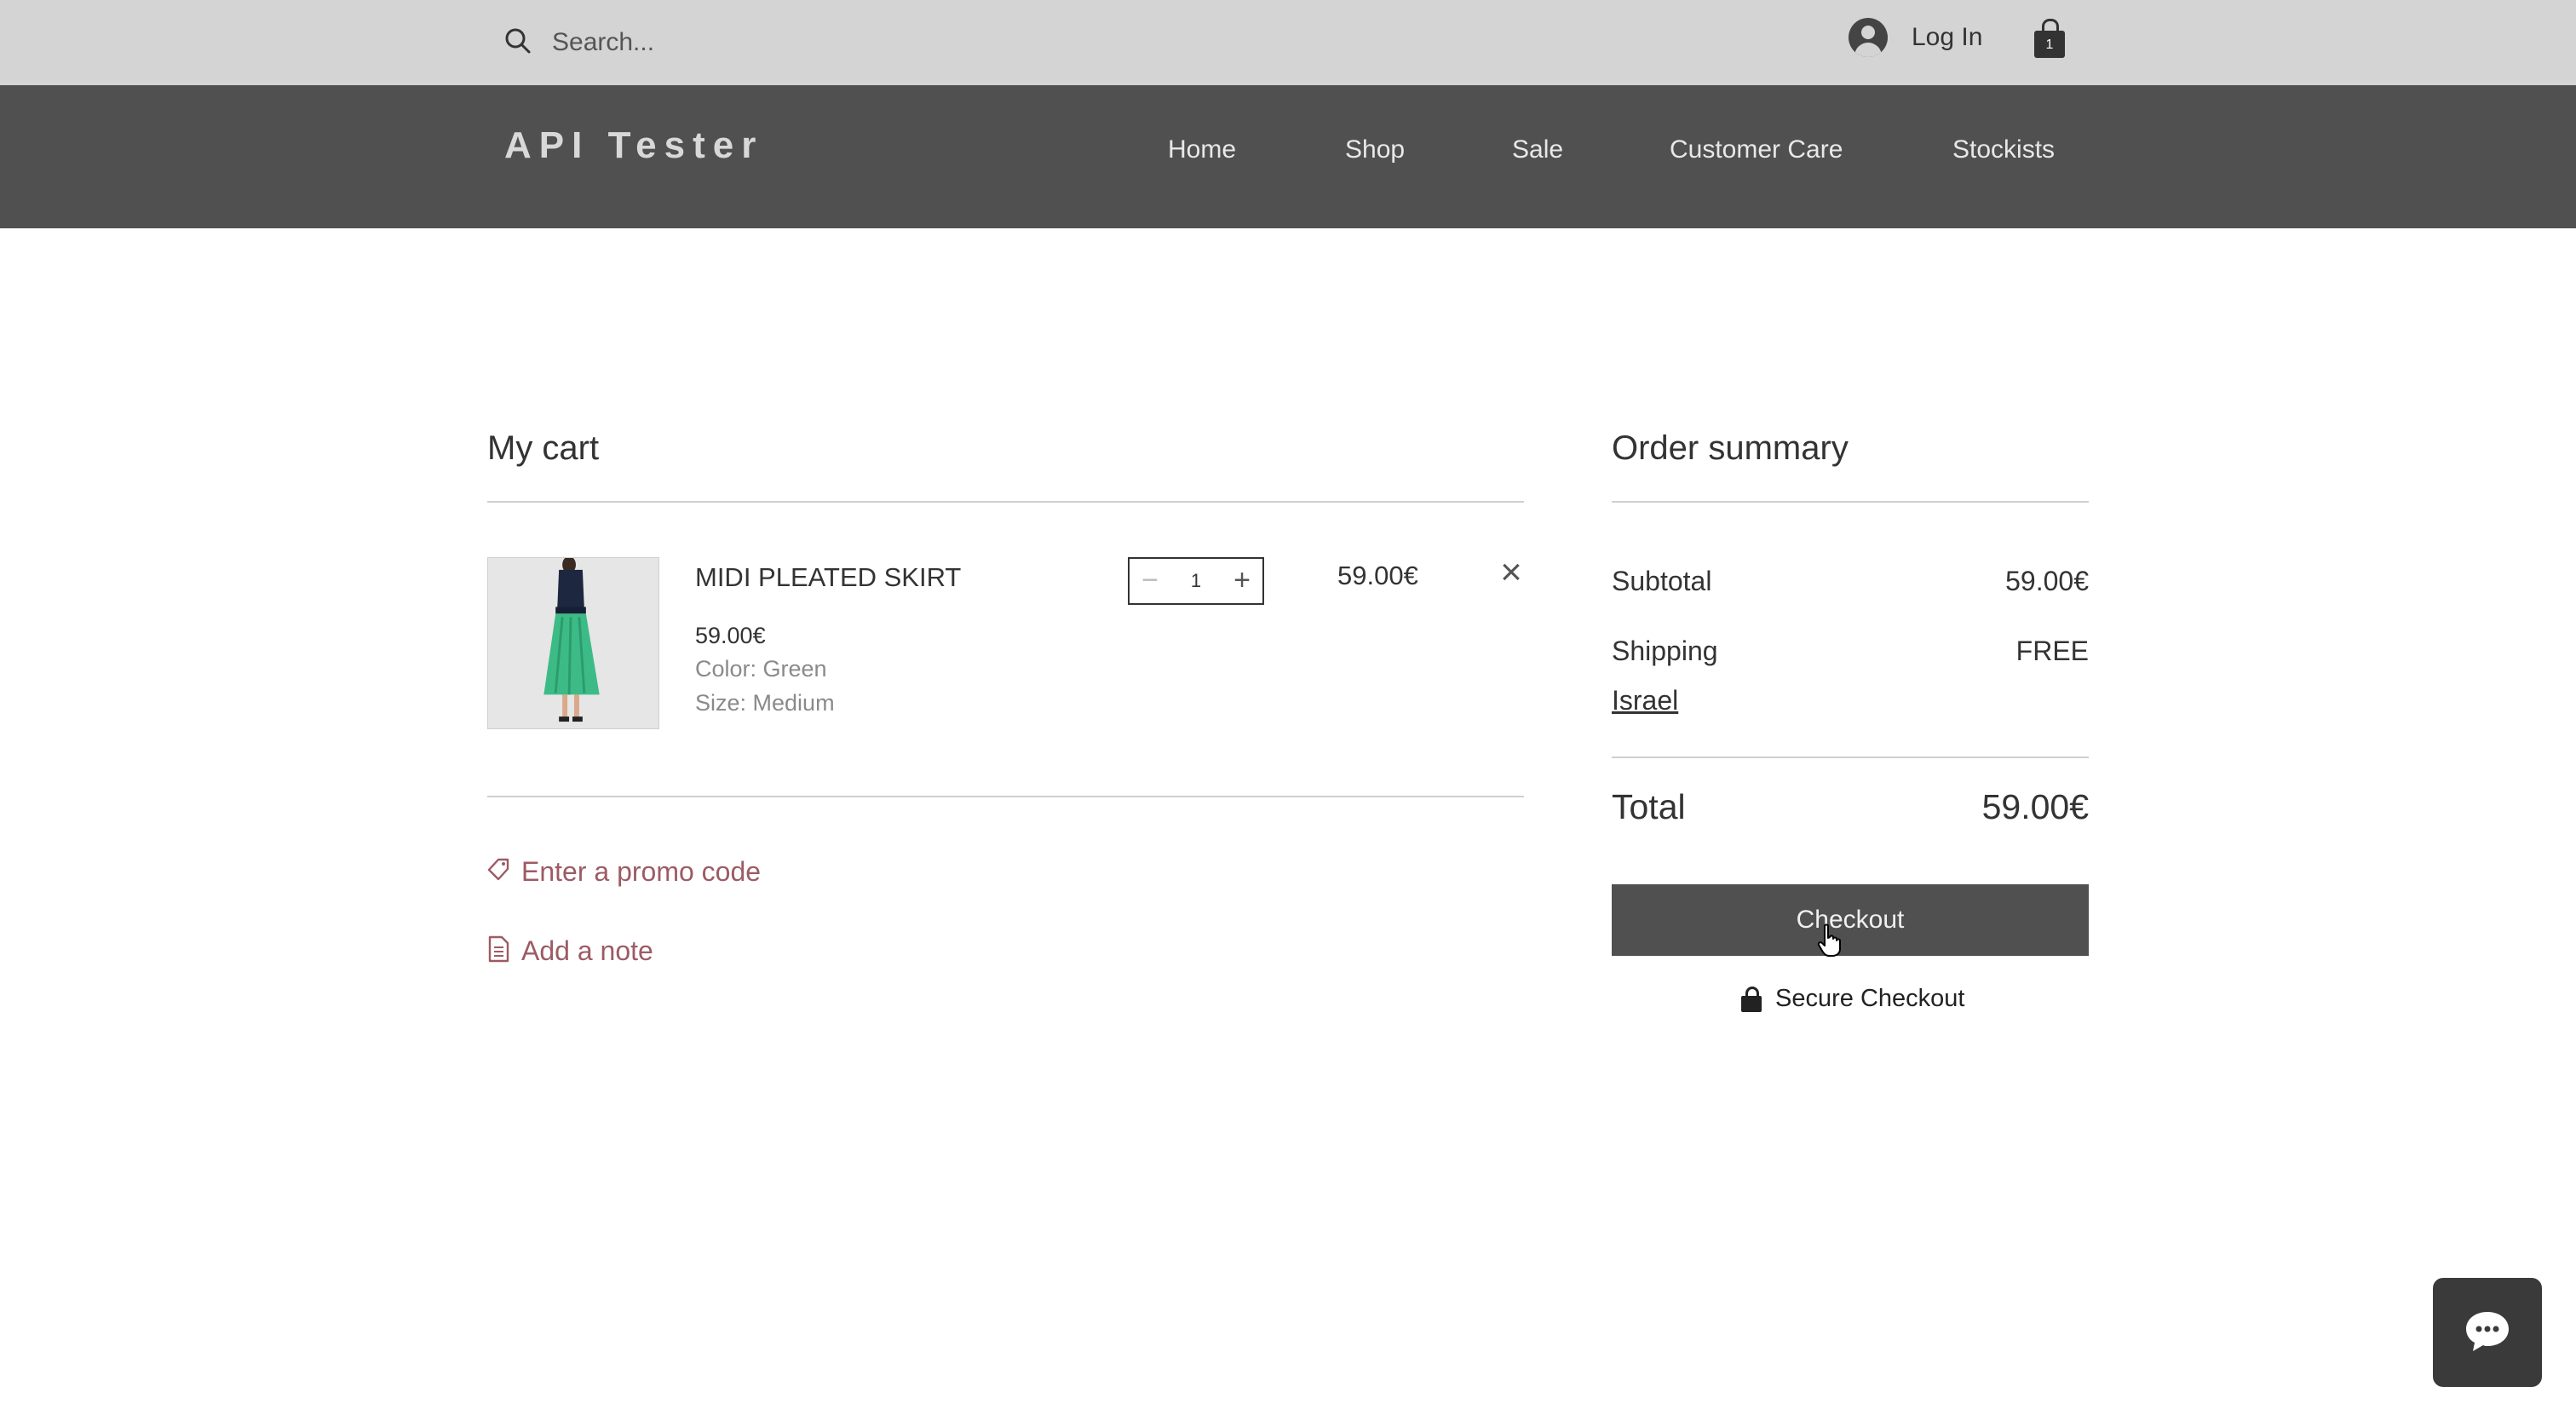  Describe the element at coordinates (499, 951) in the screenshot. I see `note-icon` at that location.